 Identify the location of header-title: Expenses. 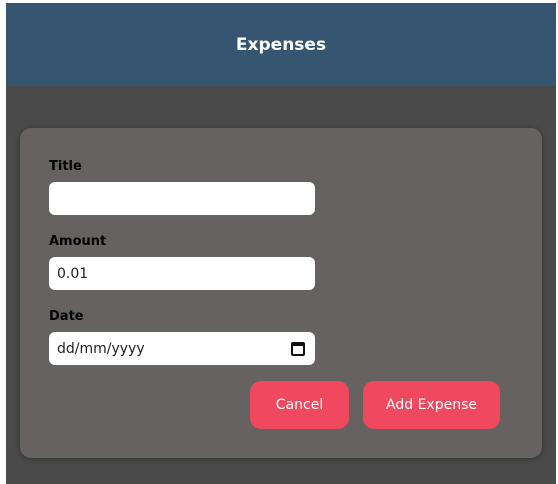
(281, 44).